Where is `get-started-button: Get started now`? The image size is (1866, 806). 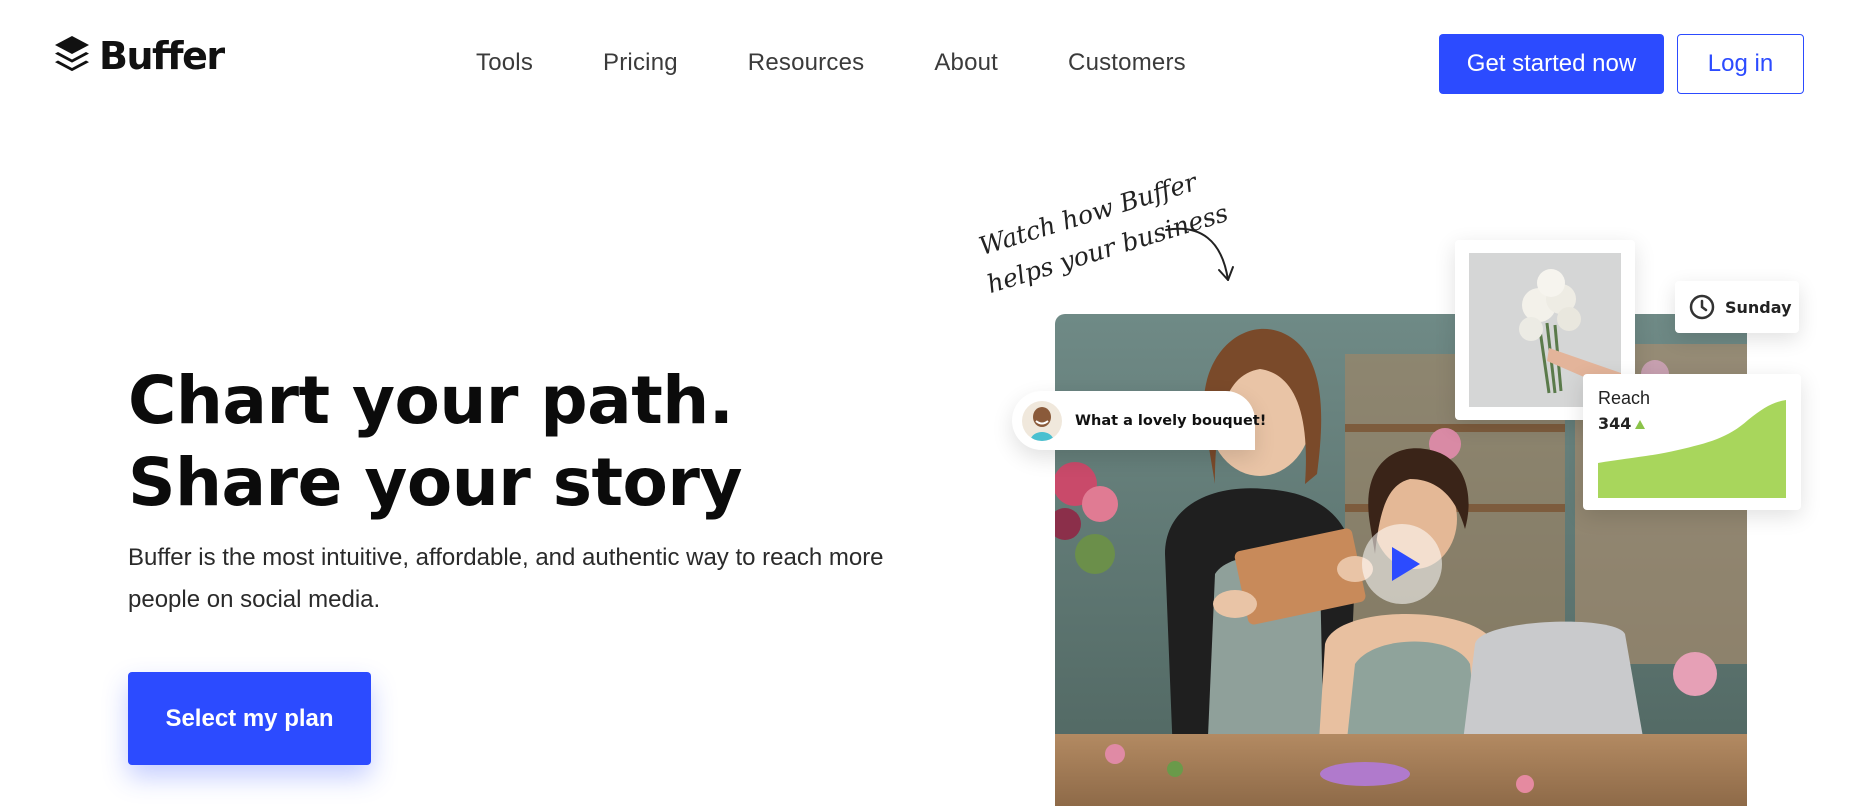 get-started-button: Get started now is located at coordinates (1551, 64).